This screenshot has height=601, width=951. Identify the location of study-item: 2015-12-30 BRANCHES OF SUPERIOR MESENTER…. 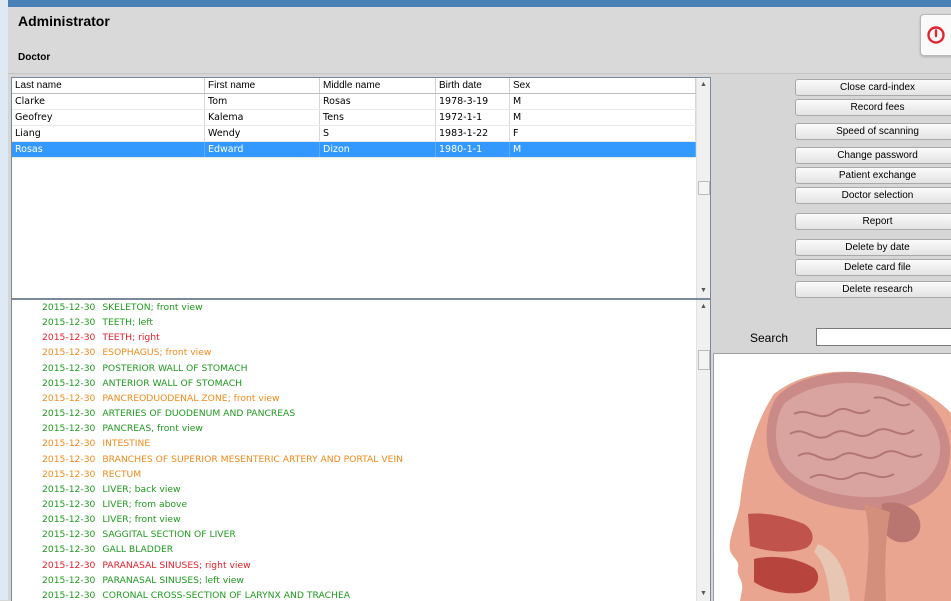
(222, 459).